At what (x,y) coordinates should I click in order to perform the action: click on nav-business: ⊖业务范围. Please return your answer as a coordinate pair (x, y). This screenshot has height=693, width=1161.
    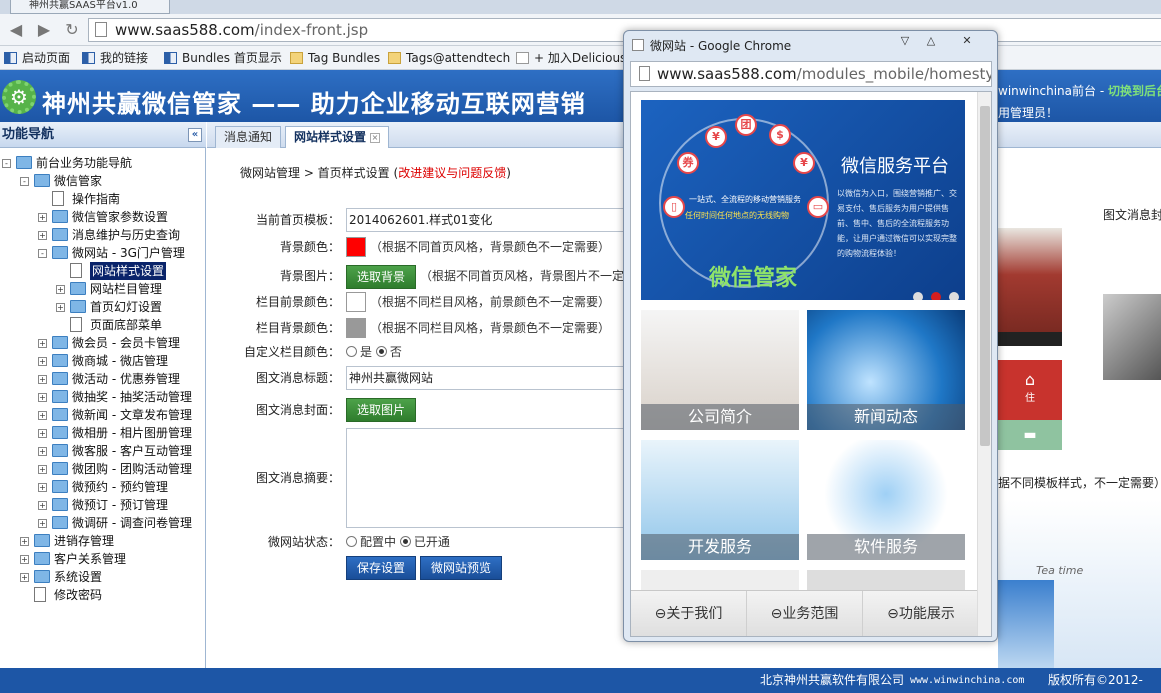
    Looking at the image, I should click on (805, 613).